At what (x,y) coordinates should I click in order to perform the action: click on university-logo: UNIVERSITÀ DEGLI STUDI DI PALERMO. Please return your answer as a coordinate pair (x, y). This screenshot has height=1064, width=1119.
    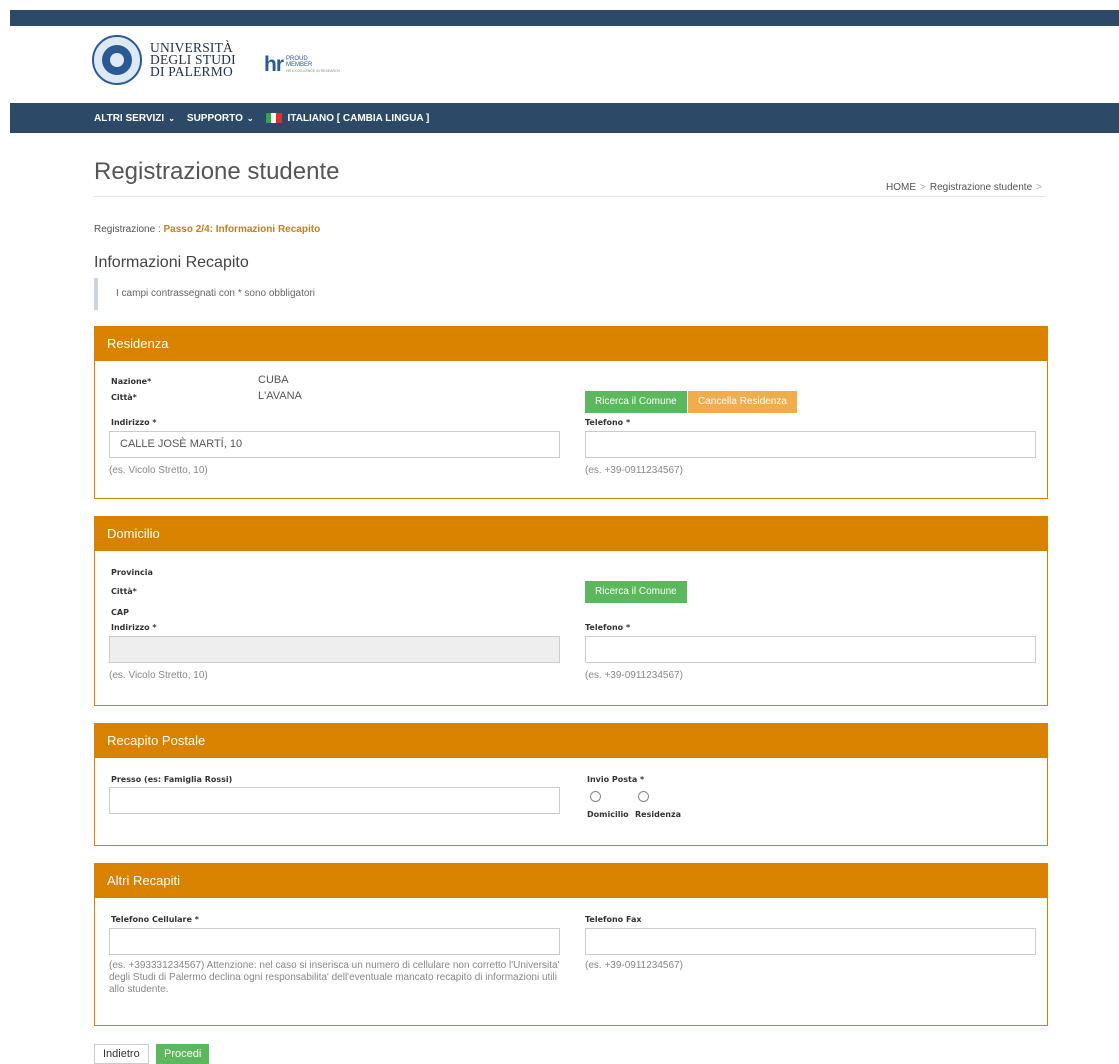
    Looking at the image, I should click on (164, 60).